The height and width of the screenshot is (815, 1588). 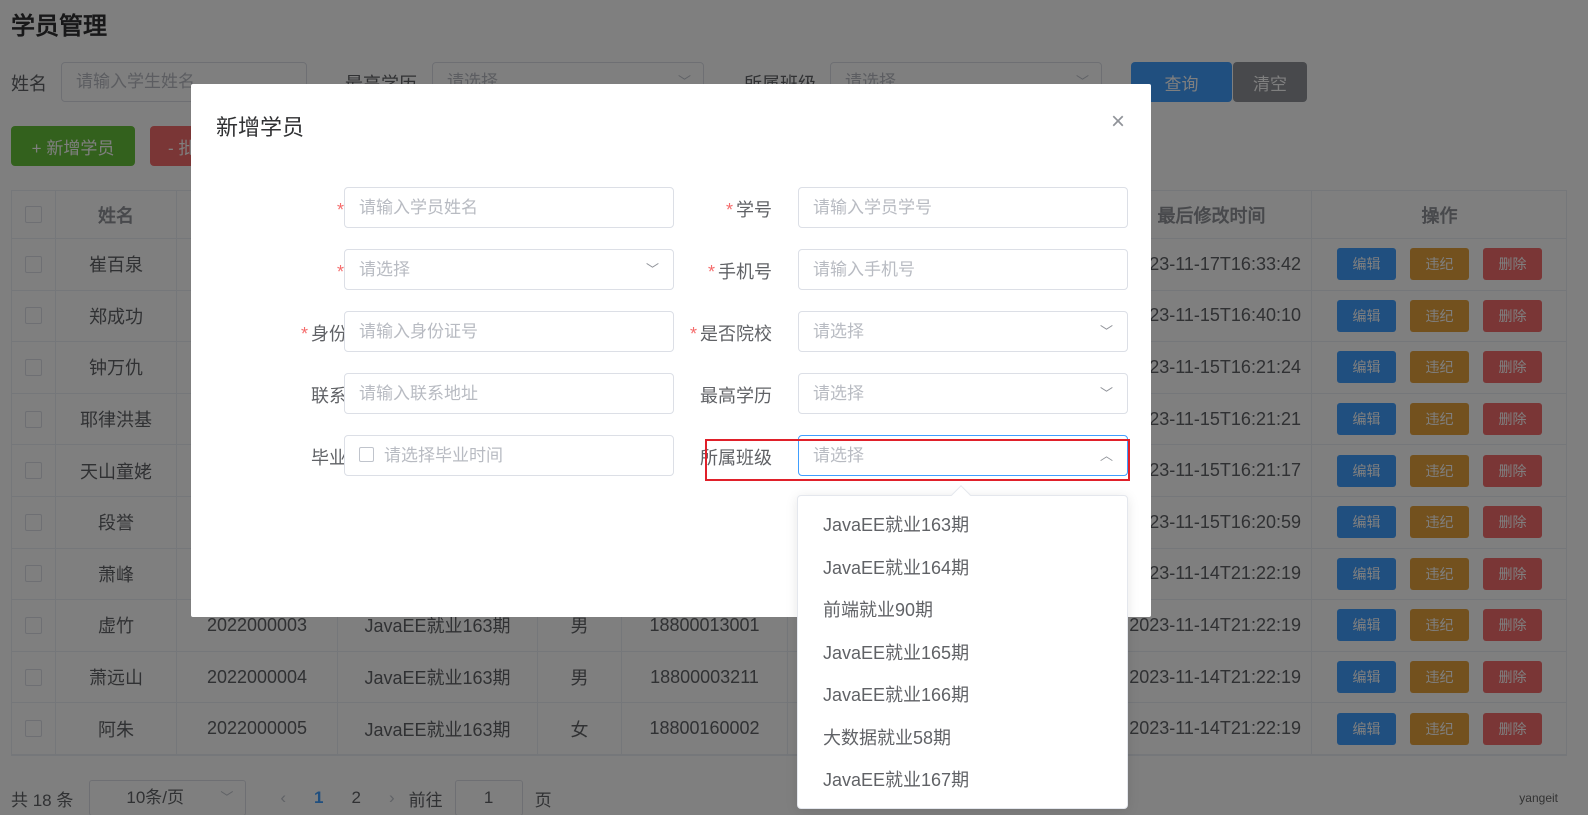 I want to click on address-input: 请输入联系地址, so click(x=509, y=393).